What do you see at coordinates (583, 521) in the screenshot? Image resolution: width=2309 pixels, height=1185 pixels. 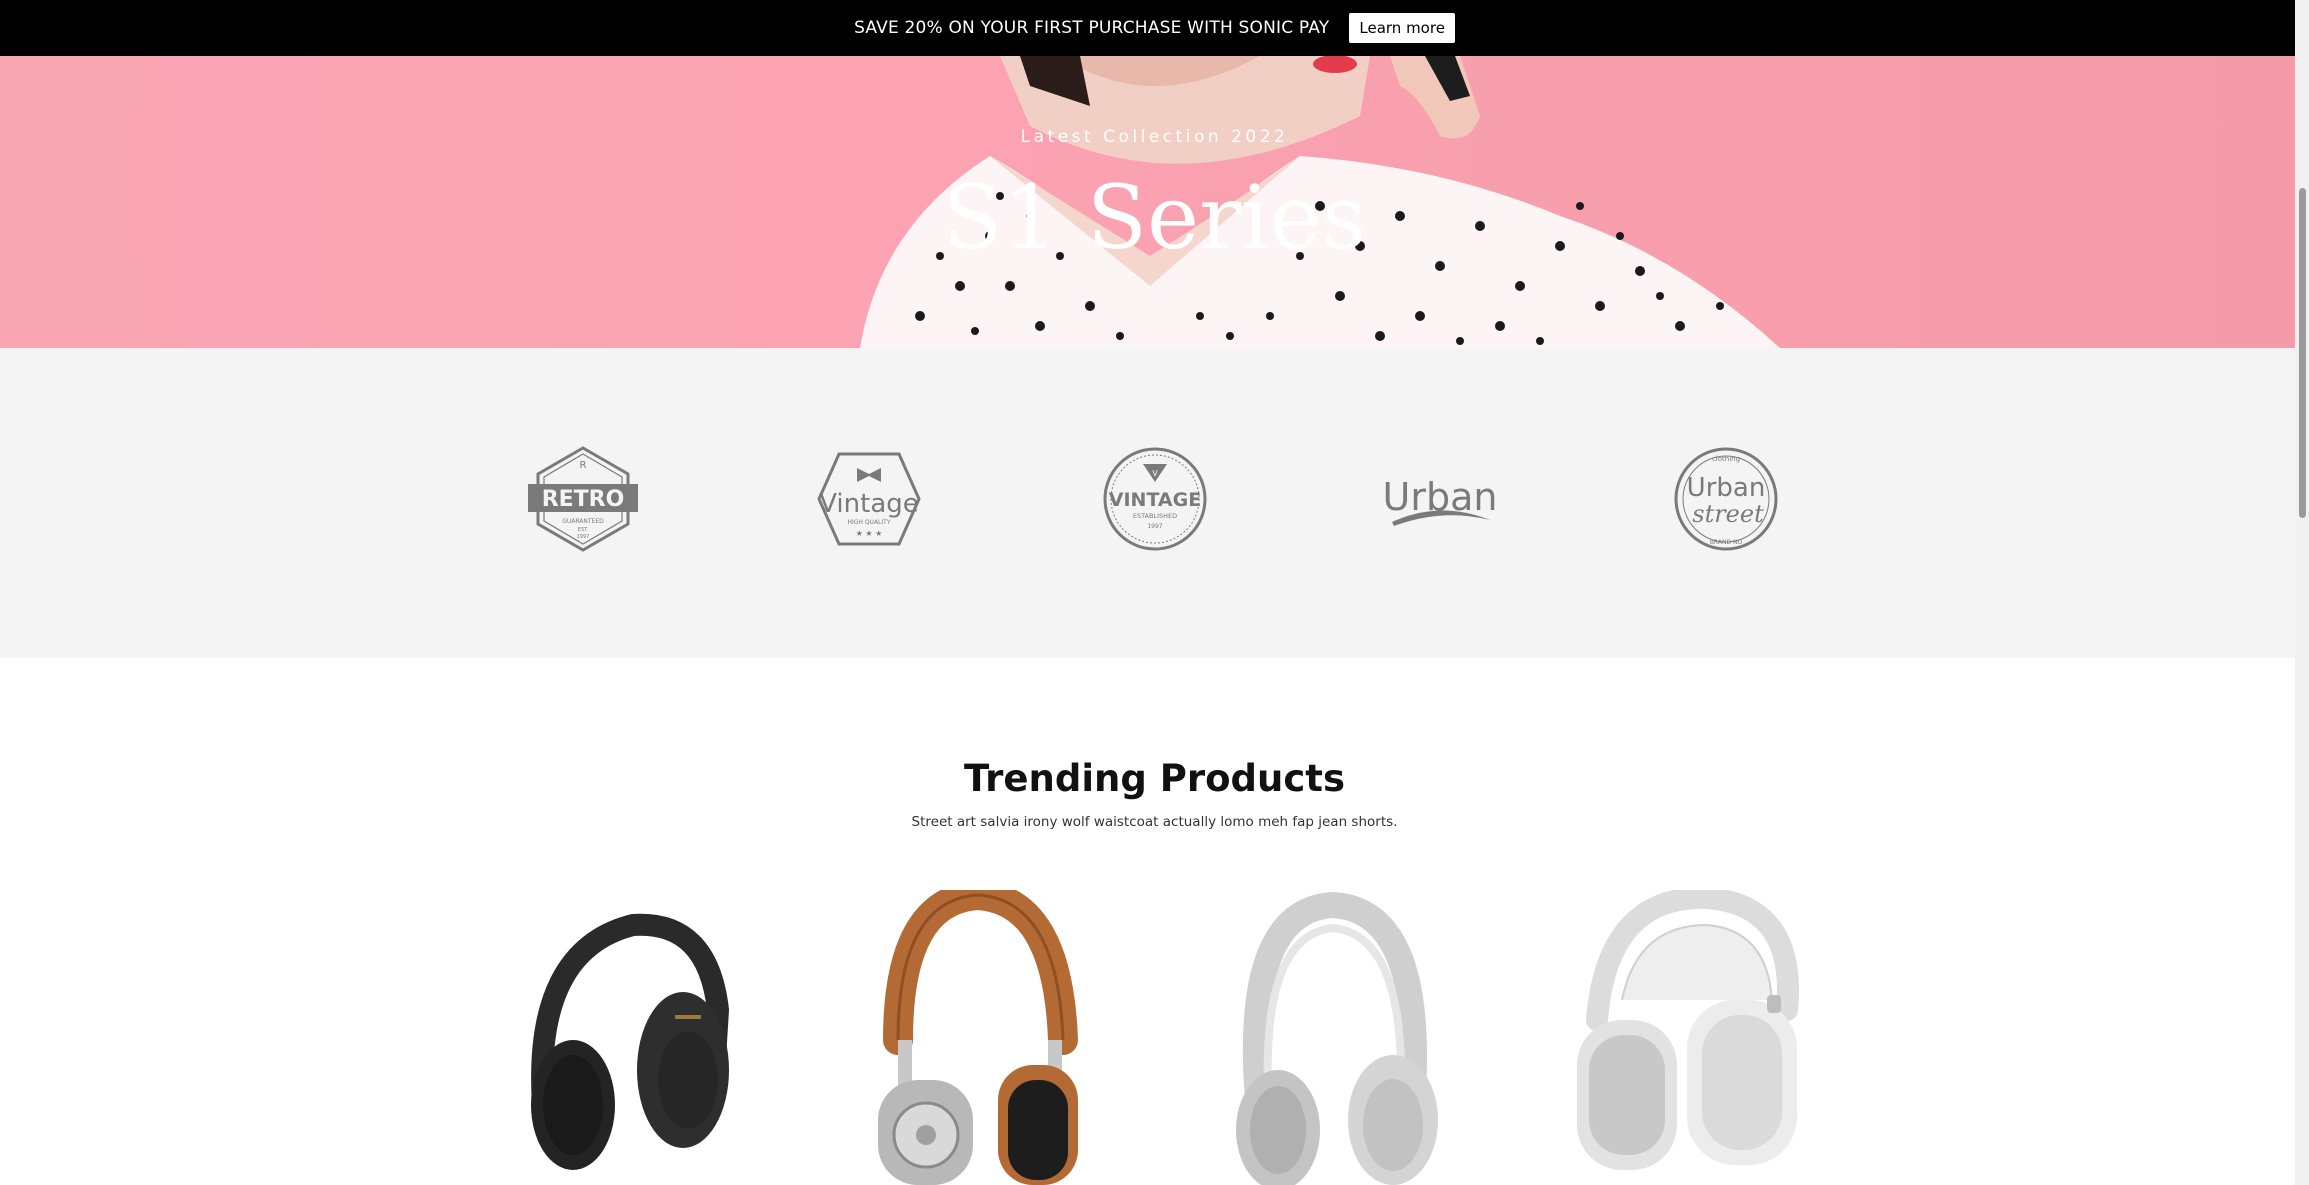 I see `retro-logo-tagline: GUARANTEED` at bounding box center [583, 521].